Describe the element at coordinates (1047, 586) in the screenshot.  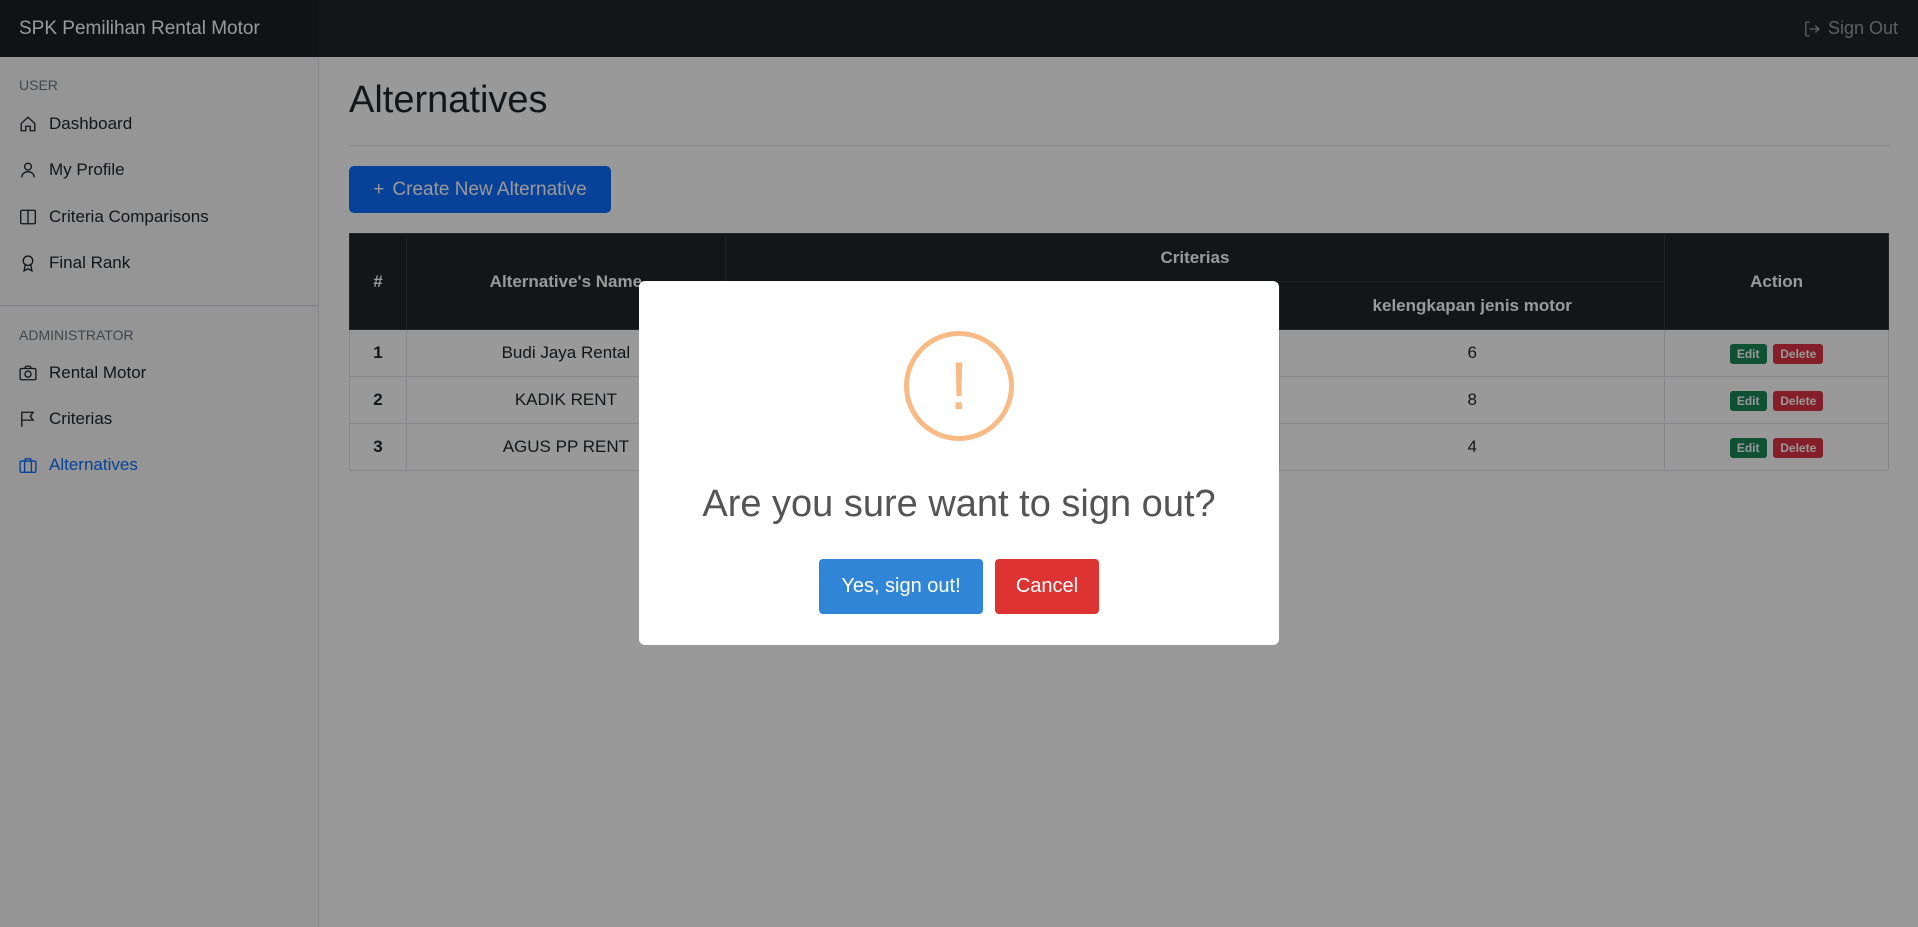
I see `cancel-button: Cancel` at that location.